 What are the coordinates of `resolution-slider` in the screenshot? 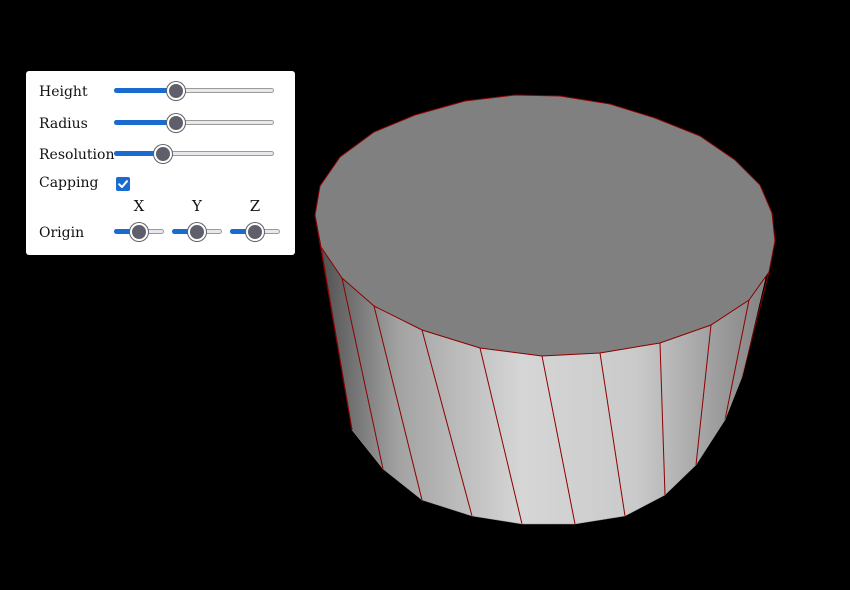 It's located at (194, 154).